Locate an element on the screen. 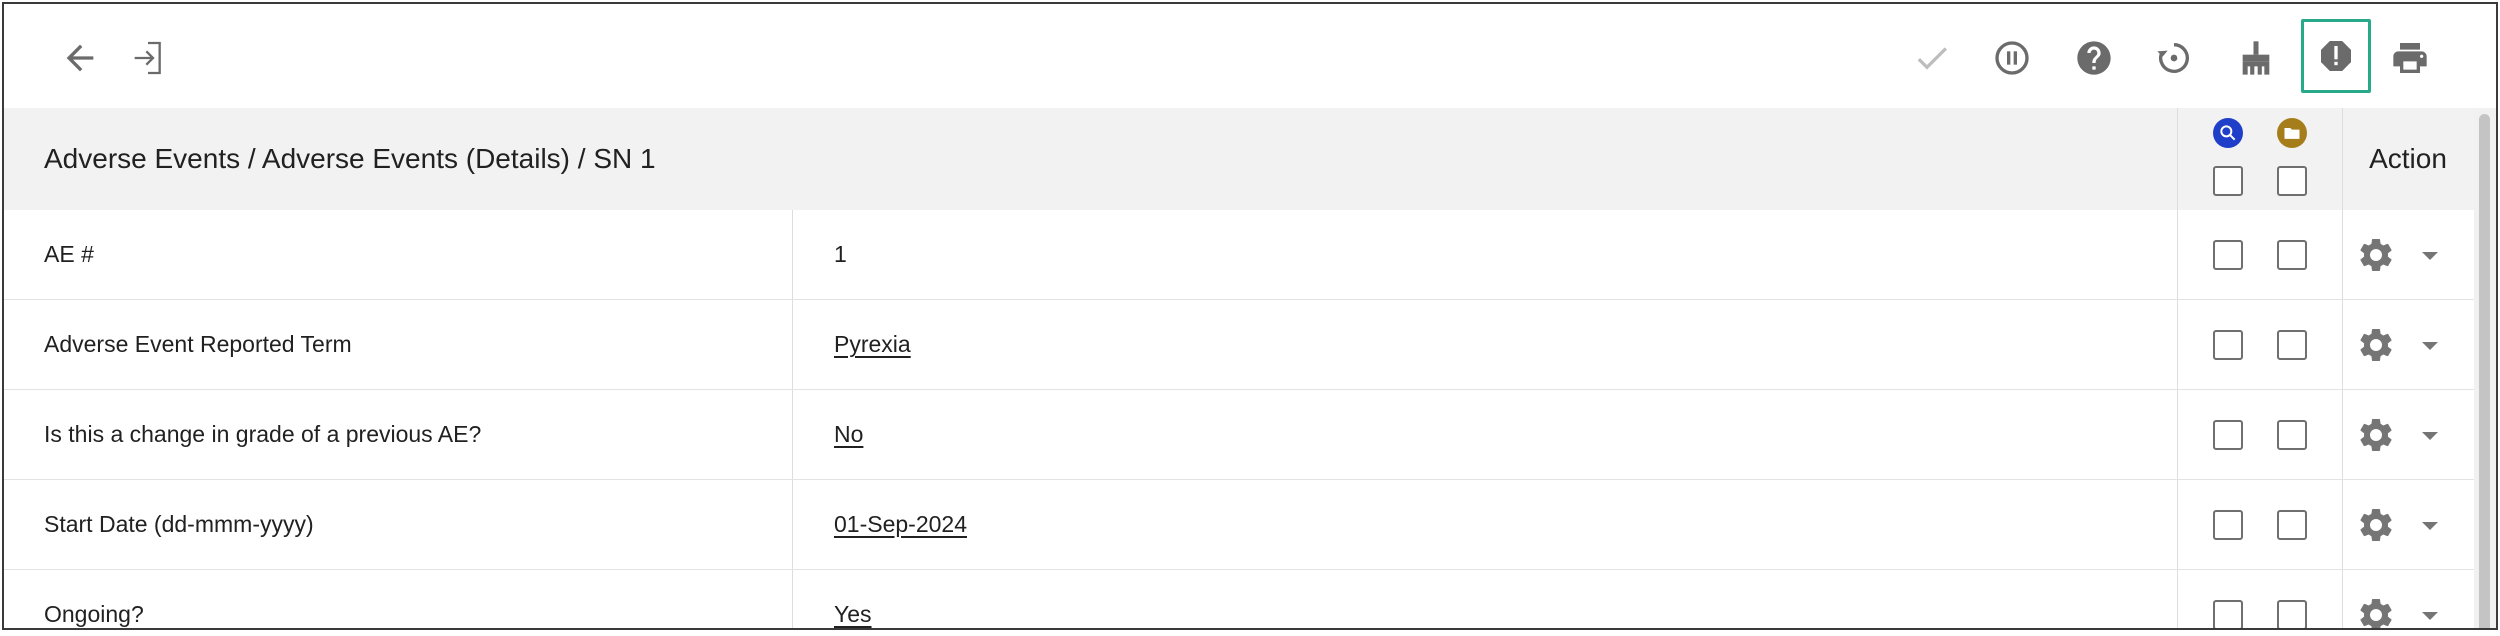  select-all-folder-checkbox is located at coordinates (2292, 181).